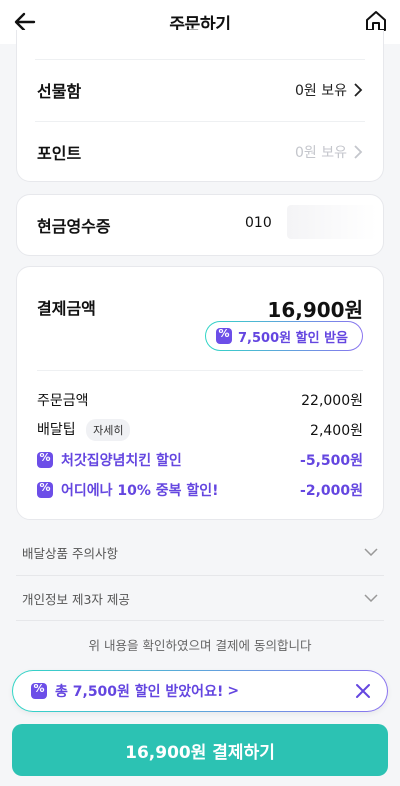  Describe the element at coordinates (200, 750) in the screenshot. I see `pay-button: 16,900원 결제하기` at that location.